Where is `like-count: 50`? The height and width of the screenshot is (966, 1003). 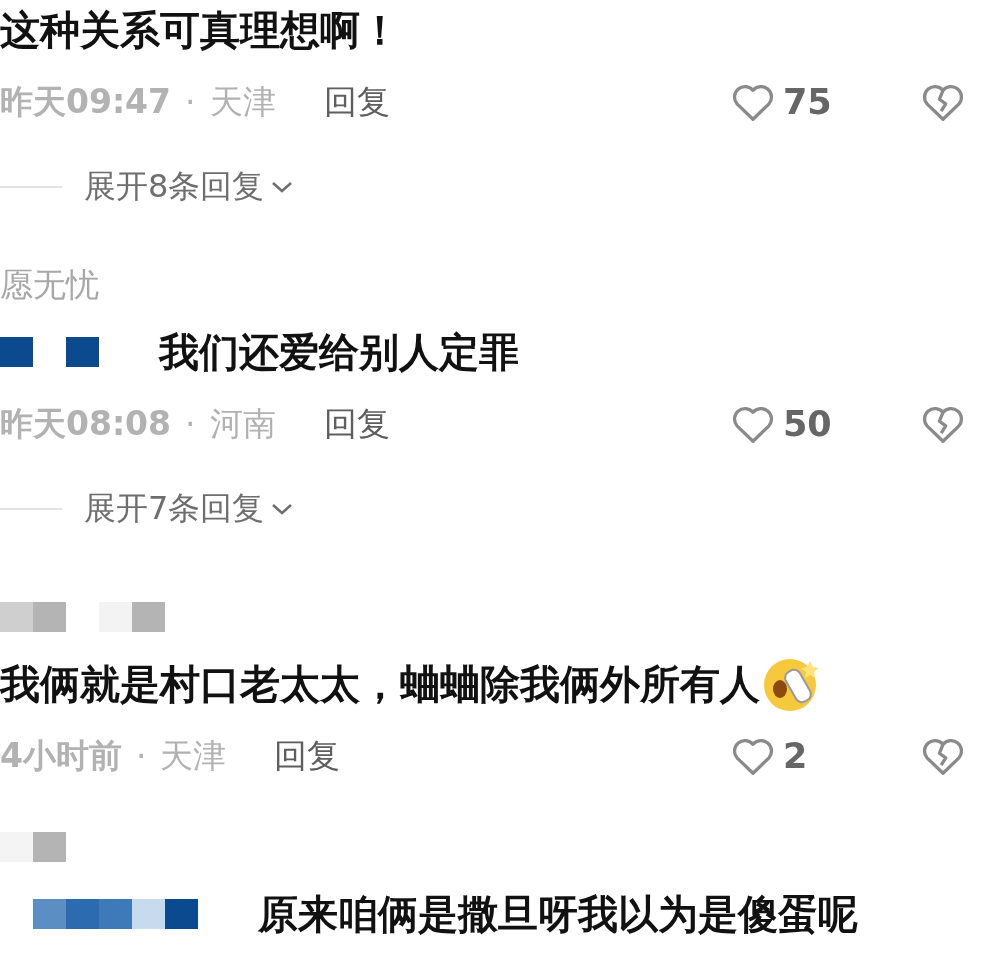 like-count: 50 is located at coordinates (807, 424).